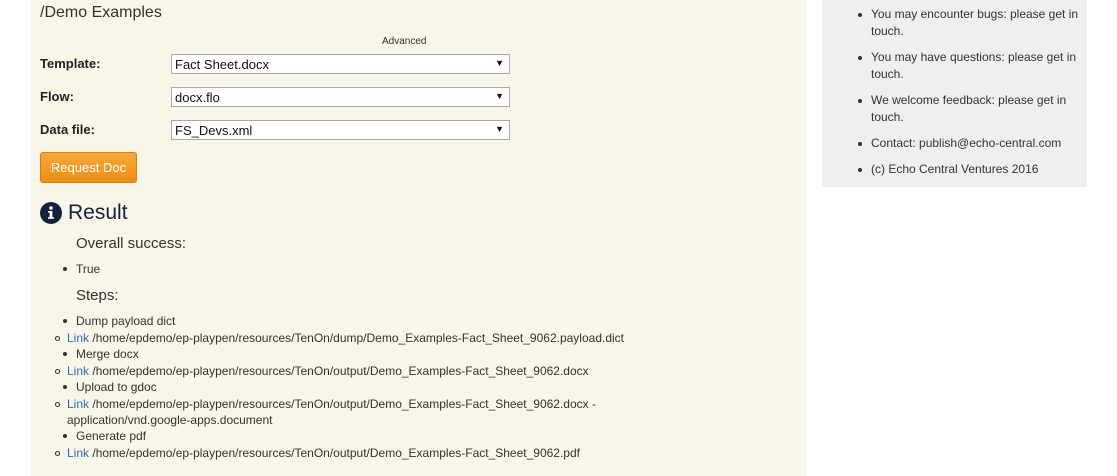  What do you see at coordinates (101, 12) in the screenshot?
I see `page-title: /Demo Examples` at bounding box center [101, 12].